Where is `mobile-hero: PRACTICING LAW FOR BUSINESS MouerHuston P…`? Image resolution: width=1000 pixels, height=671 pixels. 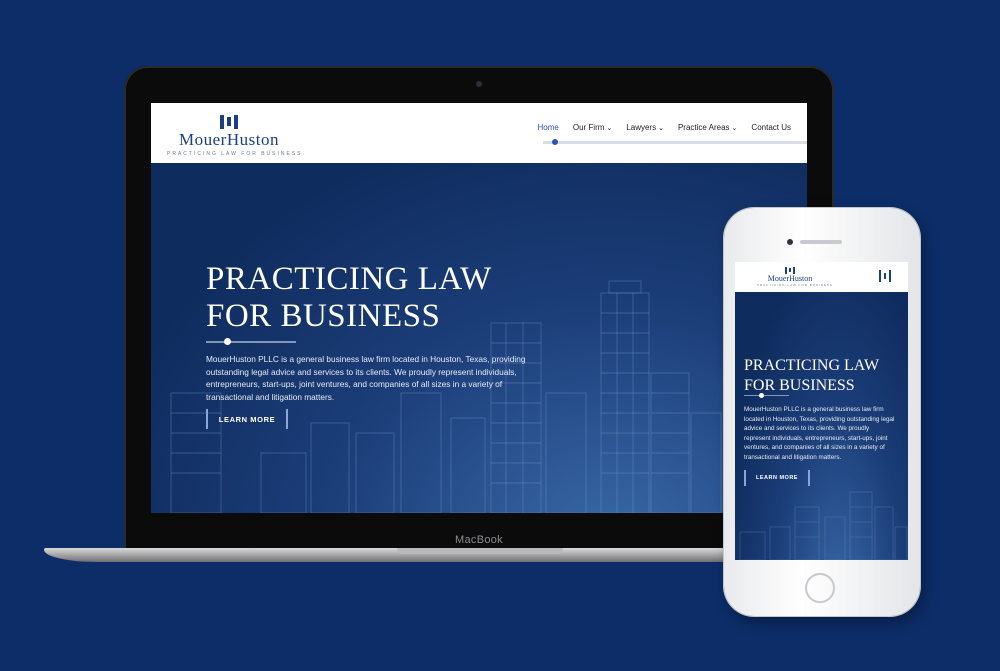
mobile-hero: PRACTICING LAW FOR BUSINESS MouerHuston P… is located at coordinates (821, 426).